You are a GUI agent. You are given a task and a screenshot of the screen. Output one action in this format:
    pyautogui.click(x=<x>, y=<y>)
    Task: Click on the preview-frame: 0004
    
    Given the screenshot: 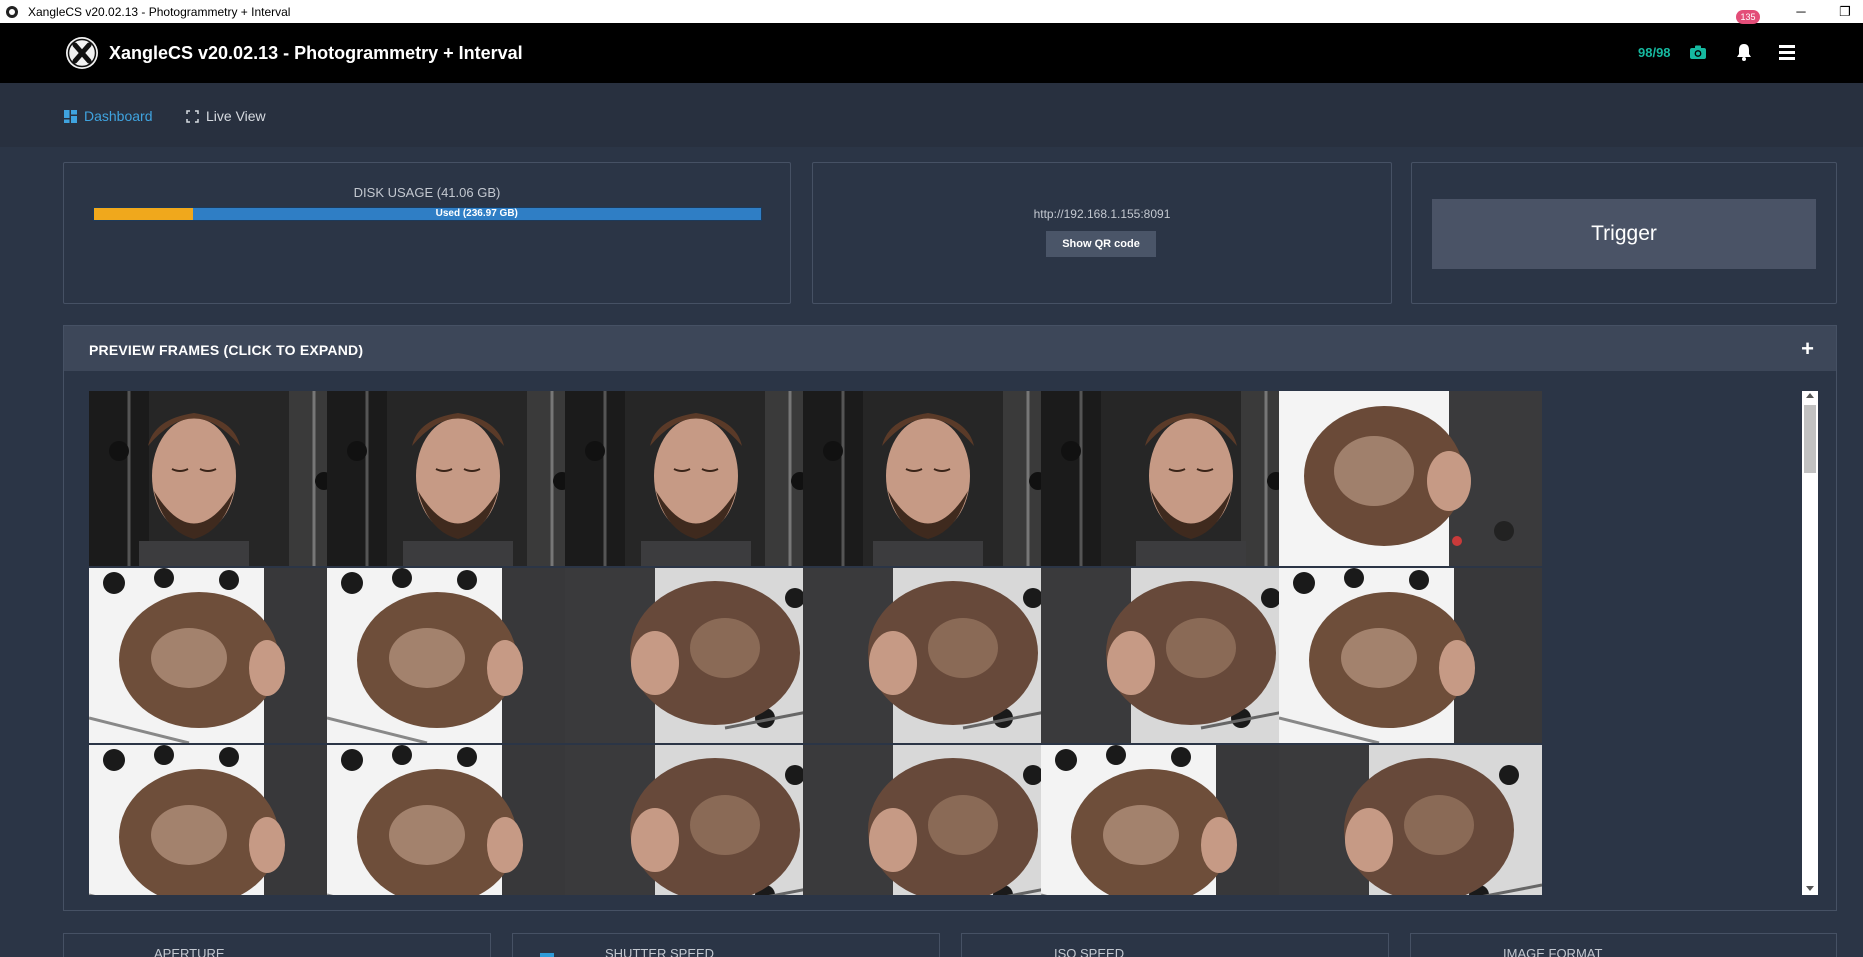 What is the action you would take?
    pyautogui.click(x=934, y=491)
    